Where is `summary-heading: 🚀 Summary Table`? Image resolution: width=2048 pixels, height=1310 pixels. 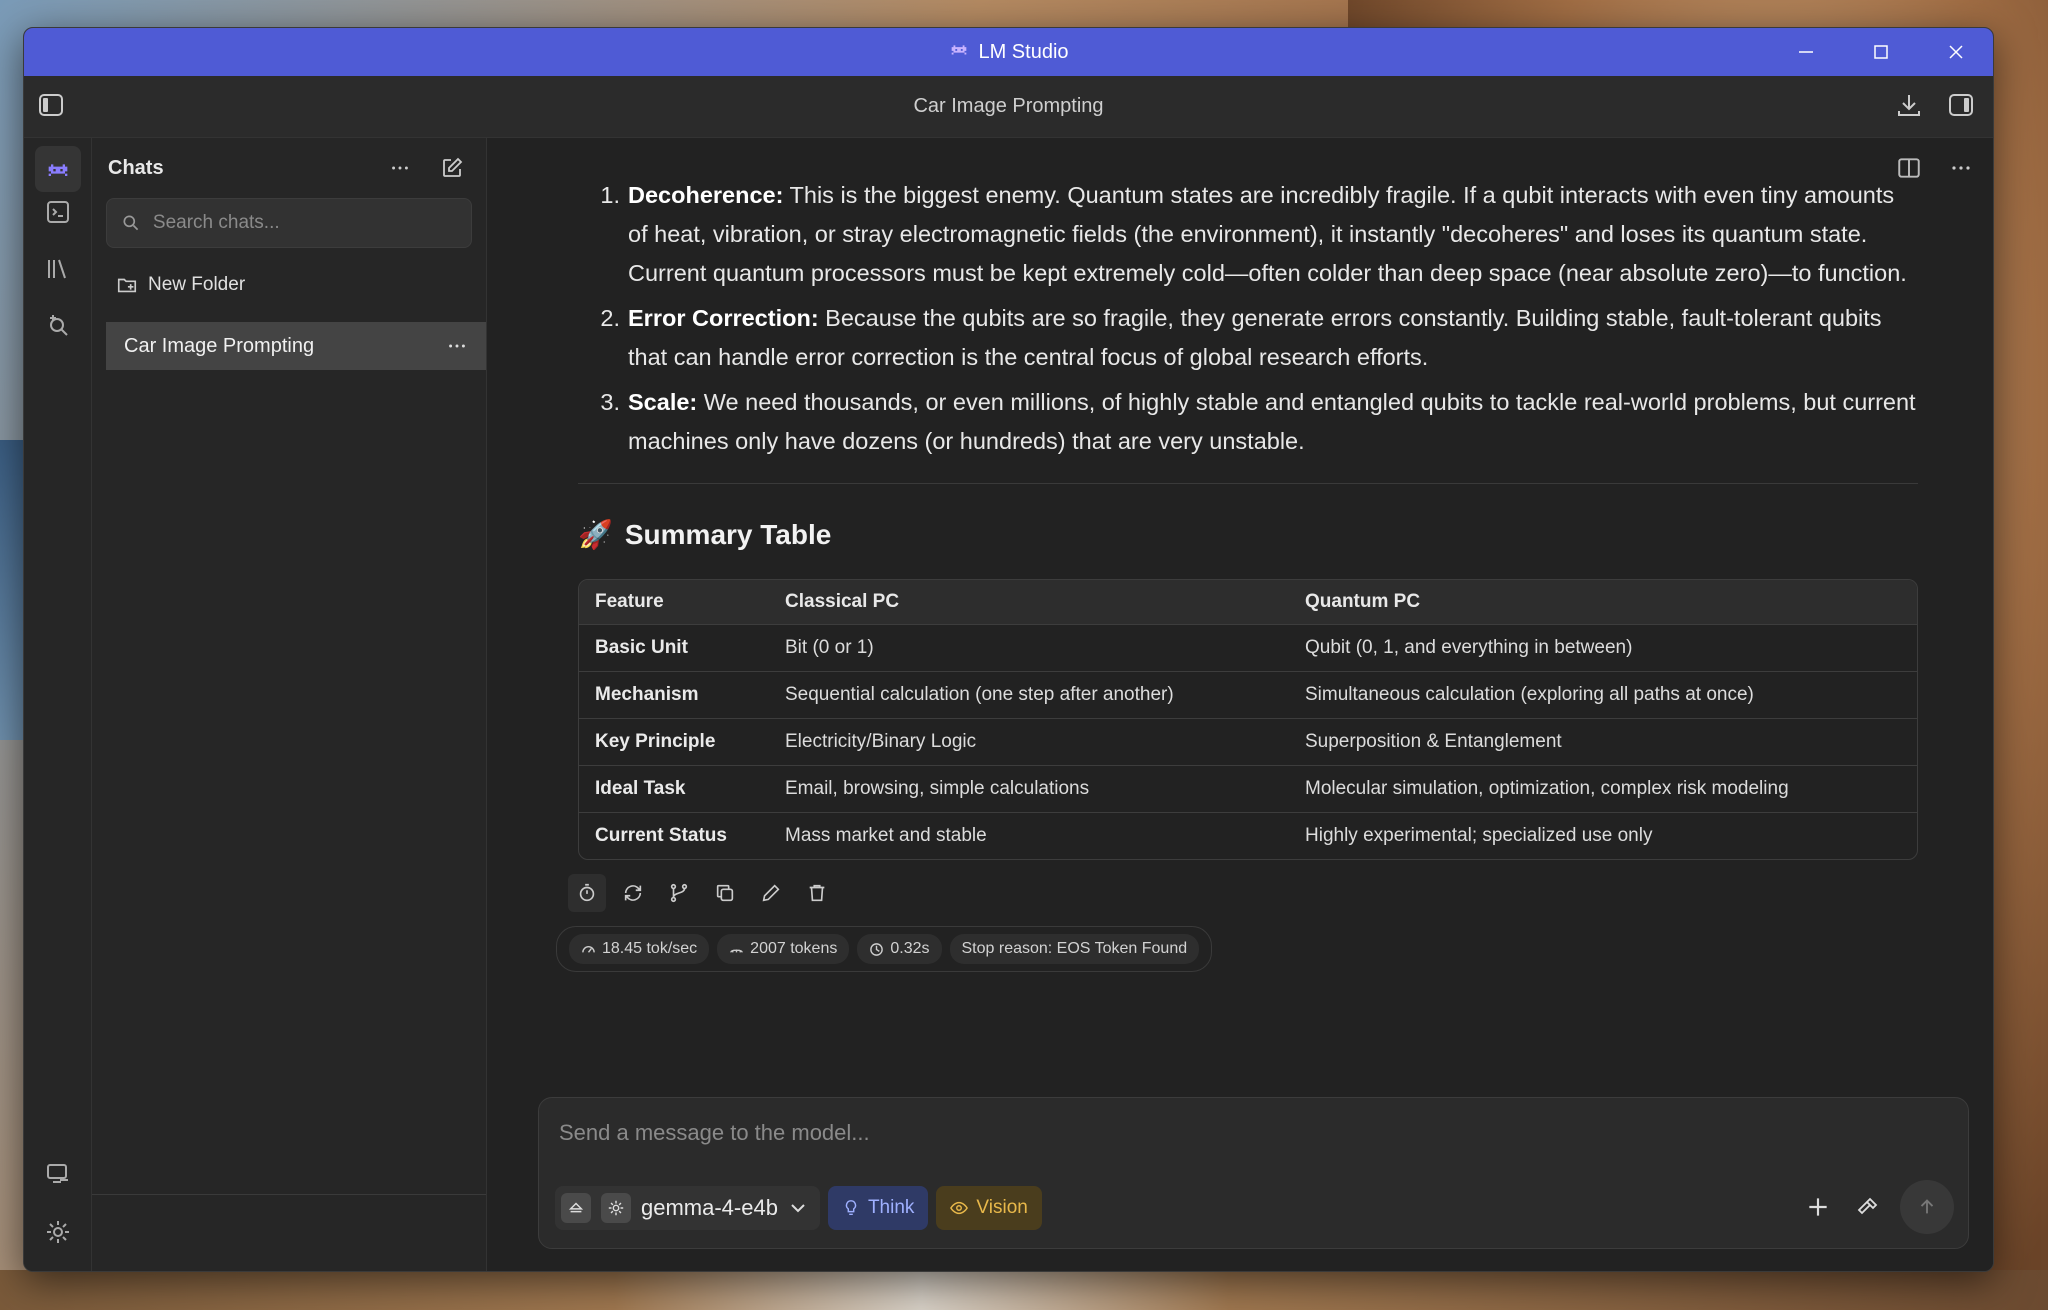 summary-heading: 🚀 Summary Table is located at coordinates (705, 534).